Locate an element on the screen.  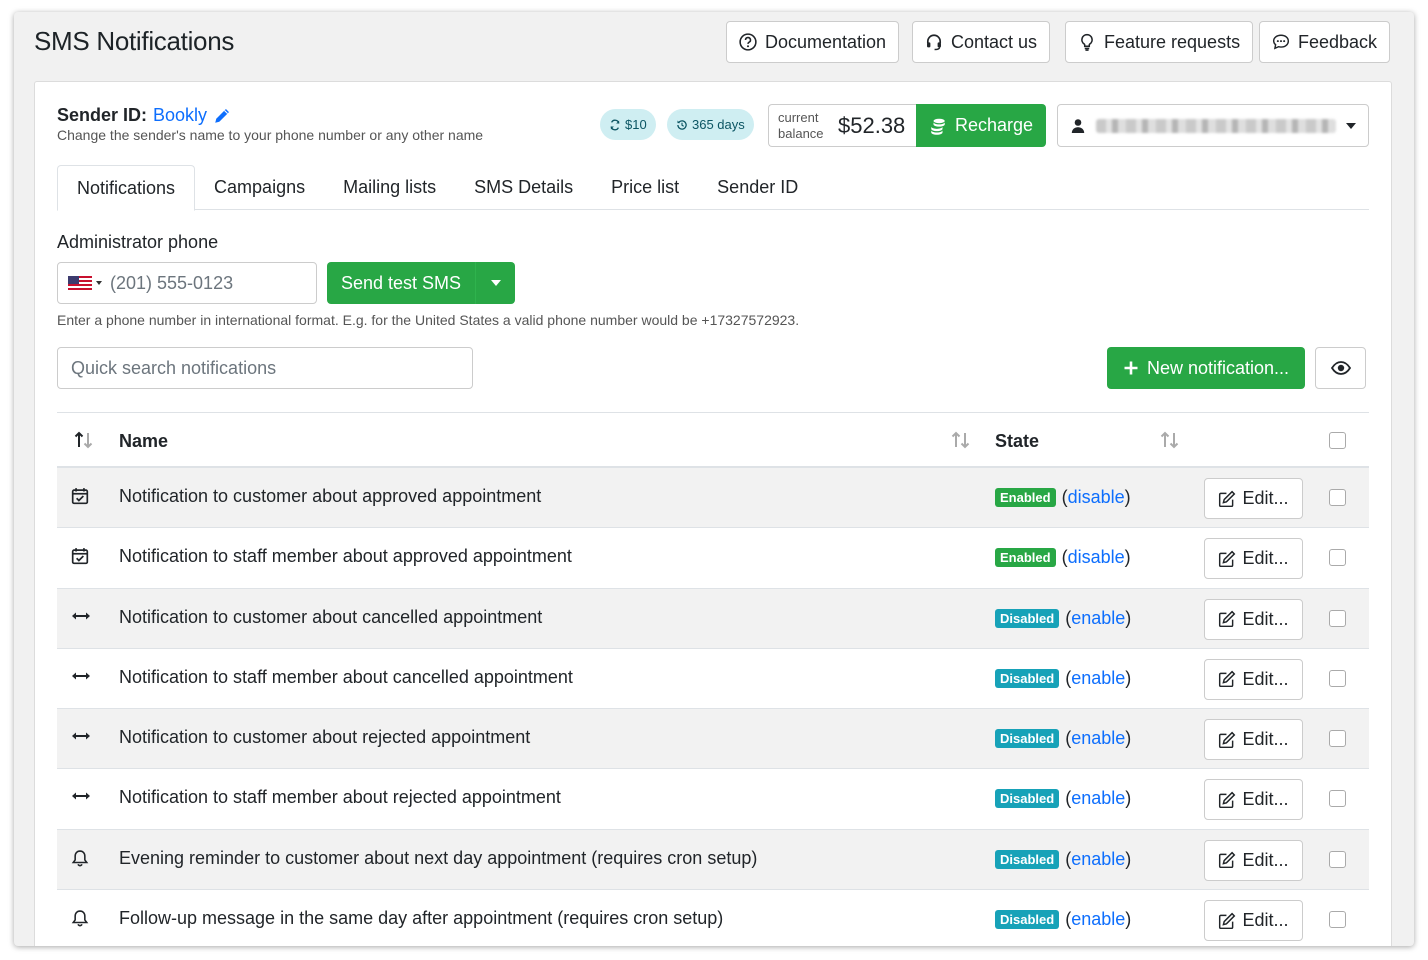
send-test-sms-button: Send test SMS is located at coordinates (421, 283).